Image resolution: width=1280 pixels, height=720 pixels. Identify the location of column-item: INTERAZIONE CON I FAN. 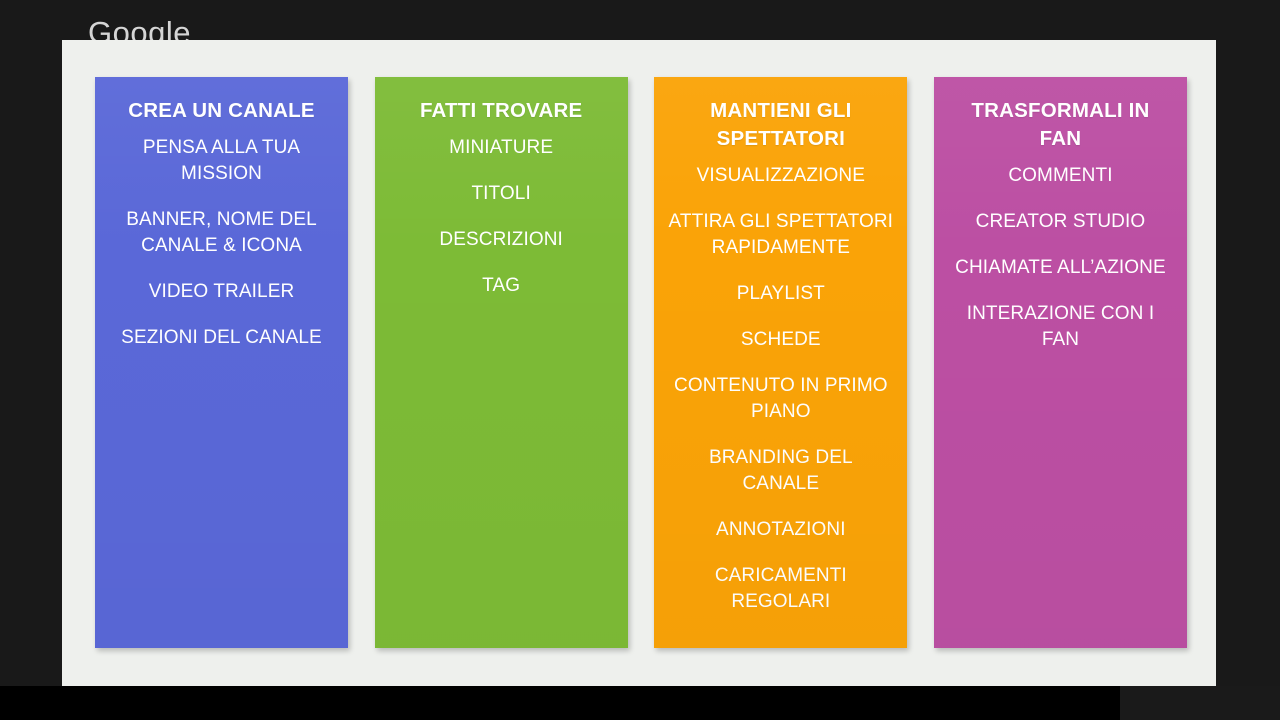
(1060, 326).